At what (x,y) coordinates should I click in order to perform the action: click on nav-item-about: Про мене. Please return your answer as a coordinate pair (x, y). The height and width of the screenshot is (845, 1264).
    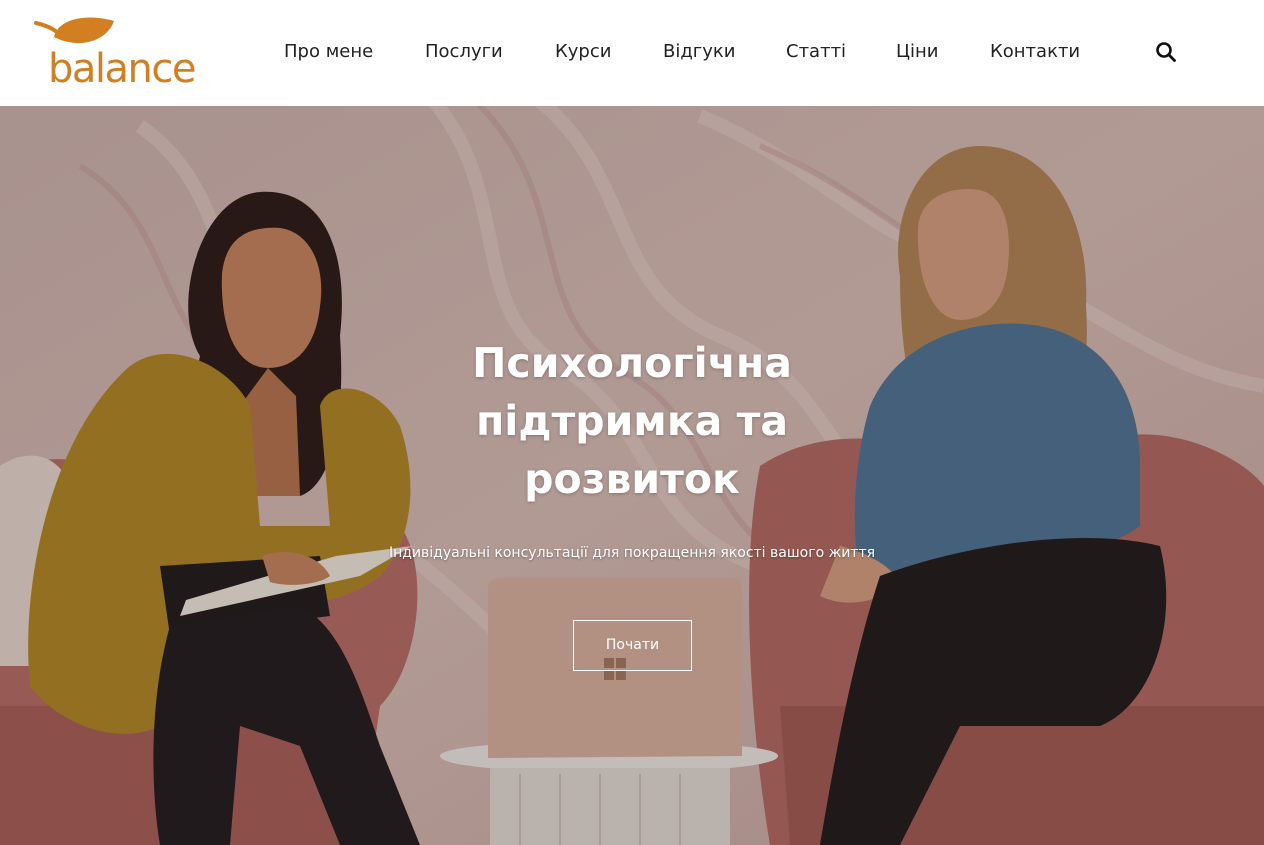
    Looking at the image, I should click on (328, 52).